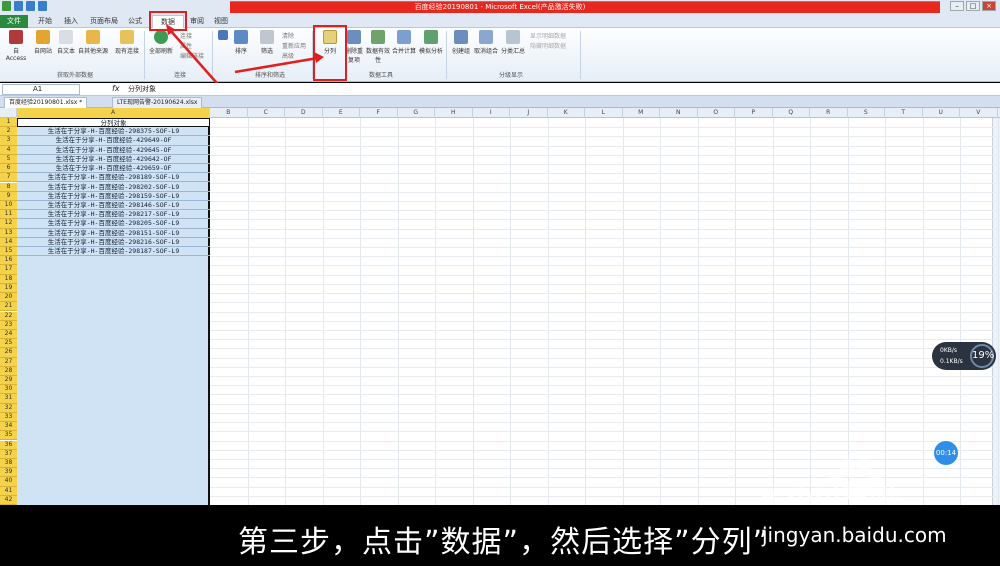 Image resolution: width=1000 pixels, height=566 pixels. I want to click on advanced-link: 高级, so click(288, 55).